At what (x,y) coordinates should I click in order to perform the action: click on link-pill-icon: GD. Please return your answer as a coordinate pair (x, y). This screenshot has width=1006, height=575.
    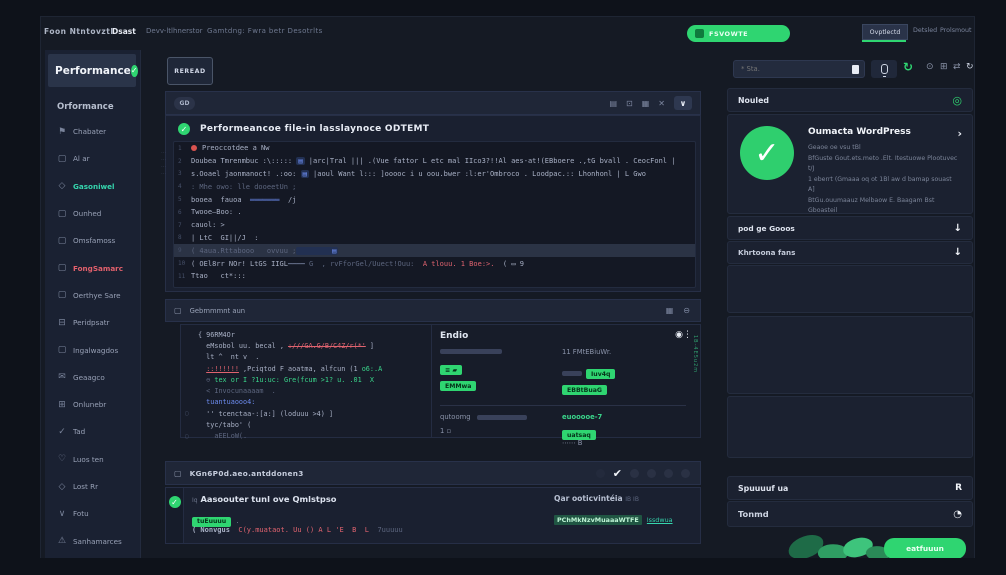
    Looking at the image, I should click on (184, 103).